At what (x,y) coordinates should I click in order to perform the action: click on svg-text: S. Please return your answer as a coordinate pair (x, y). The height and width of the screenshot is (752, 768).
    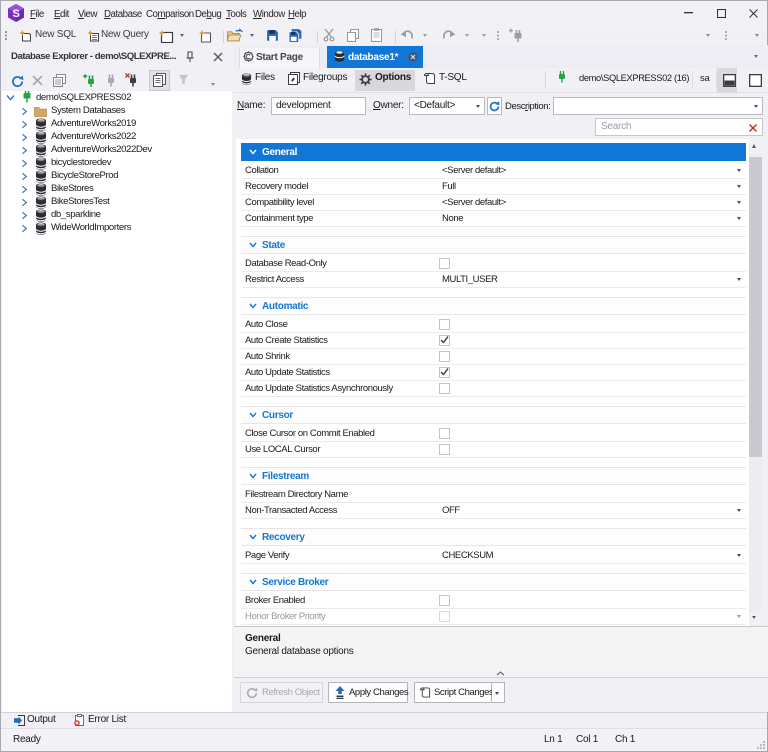
    Looking at the image, I should click on (15, 14).